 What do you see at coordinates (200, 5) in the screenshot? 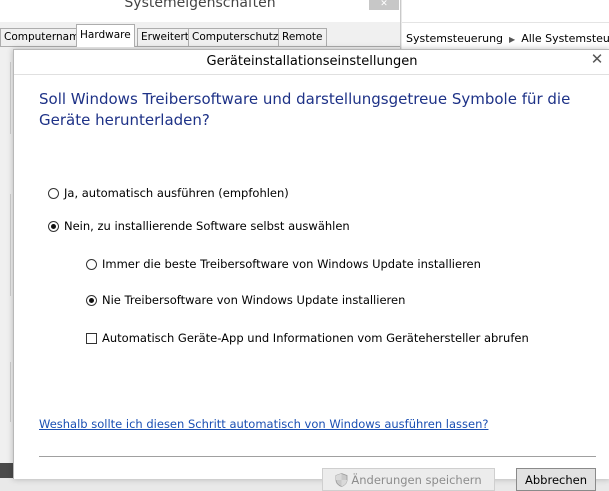
I see `system-properties-title: Systemeigenschaften` at bounding box center [200, 5].